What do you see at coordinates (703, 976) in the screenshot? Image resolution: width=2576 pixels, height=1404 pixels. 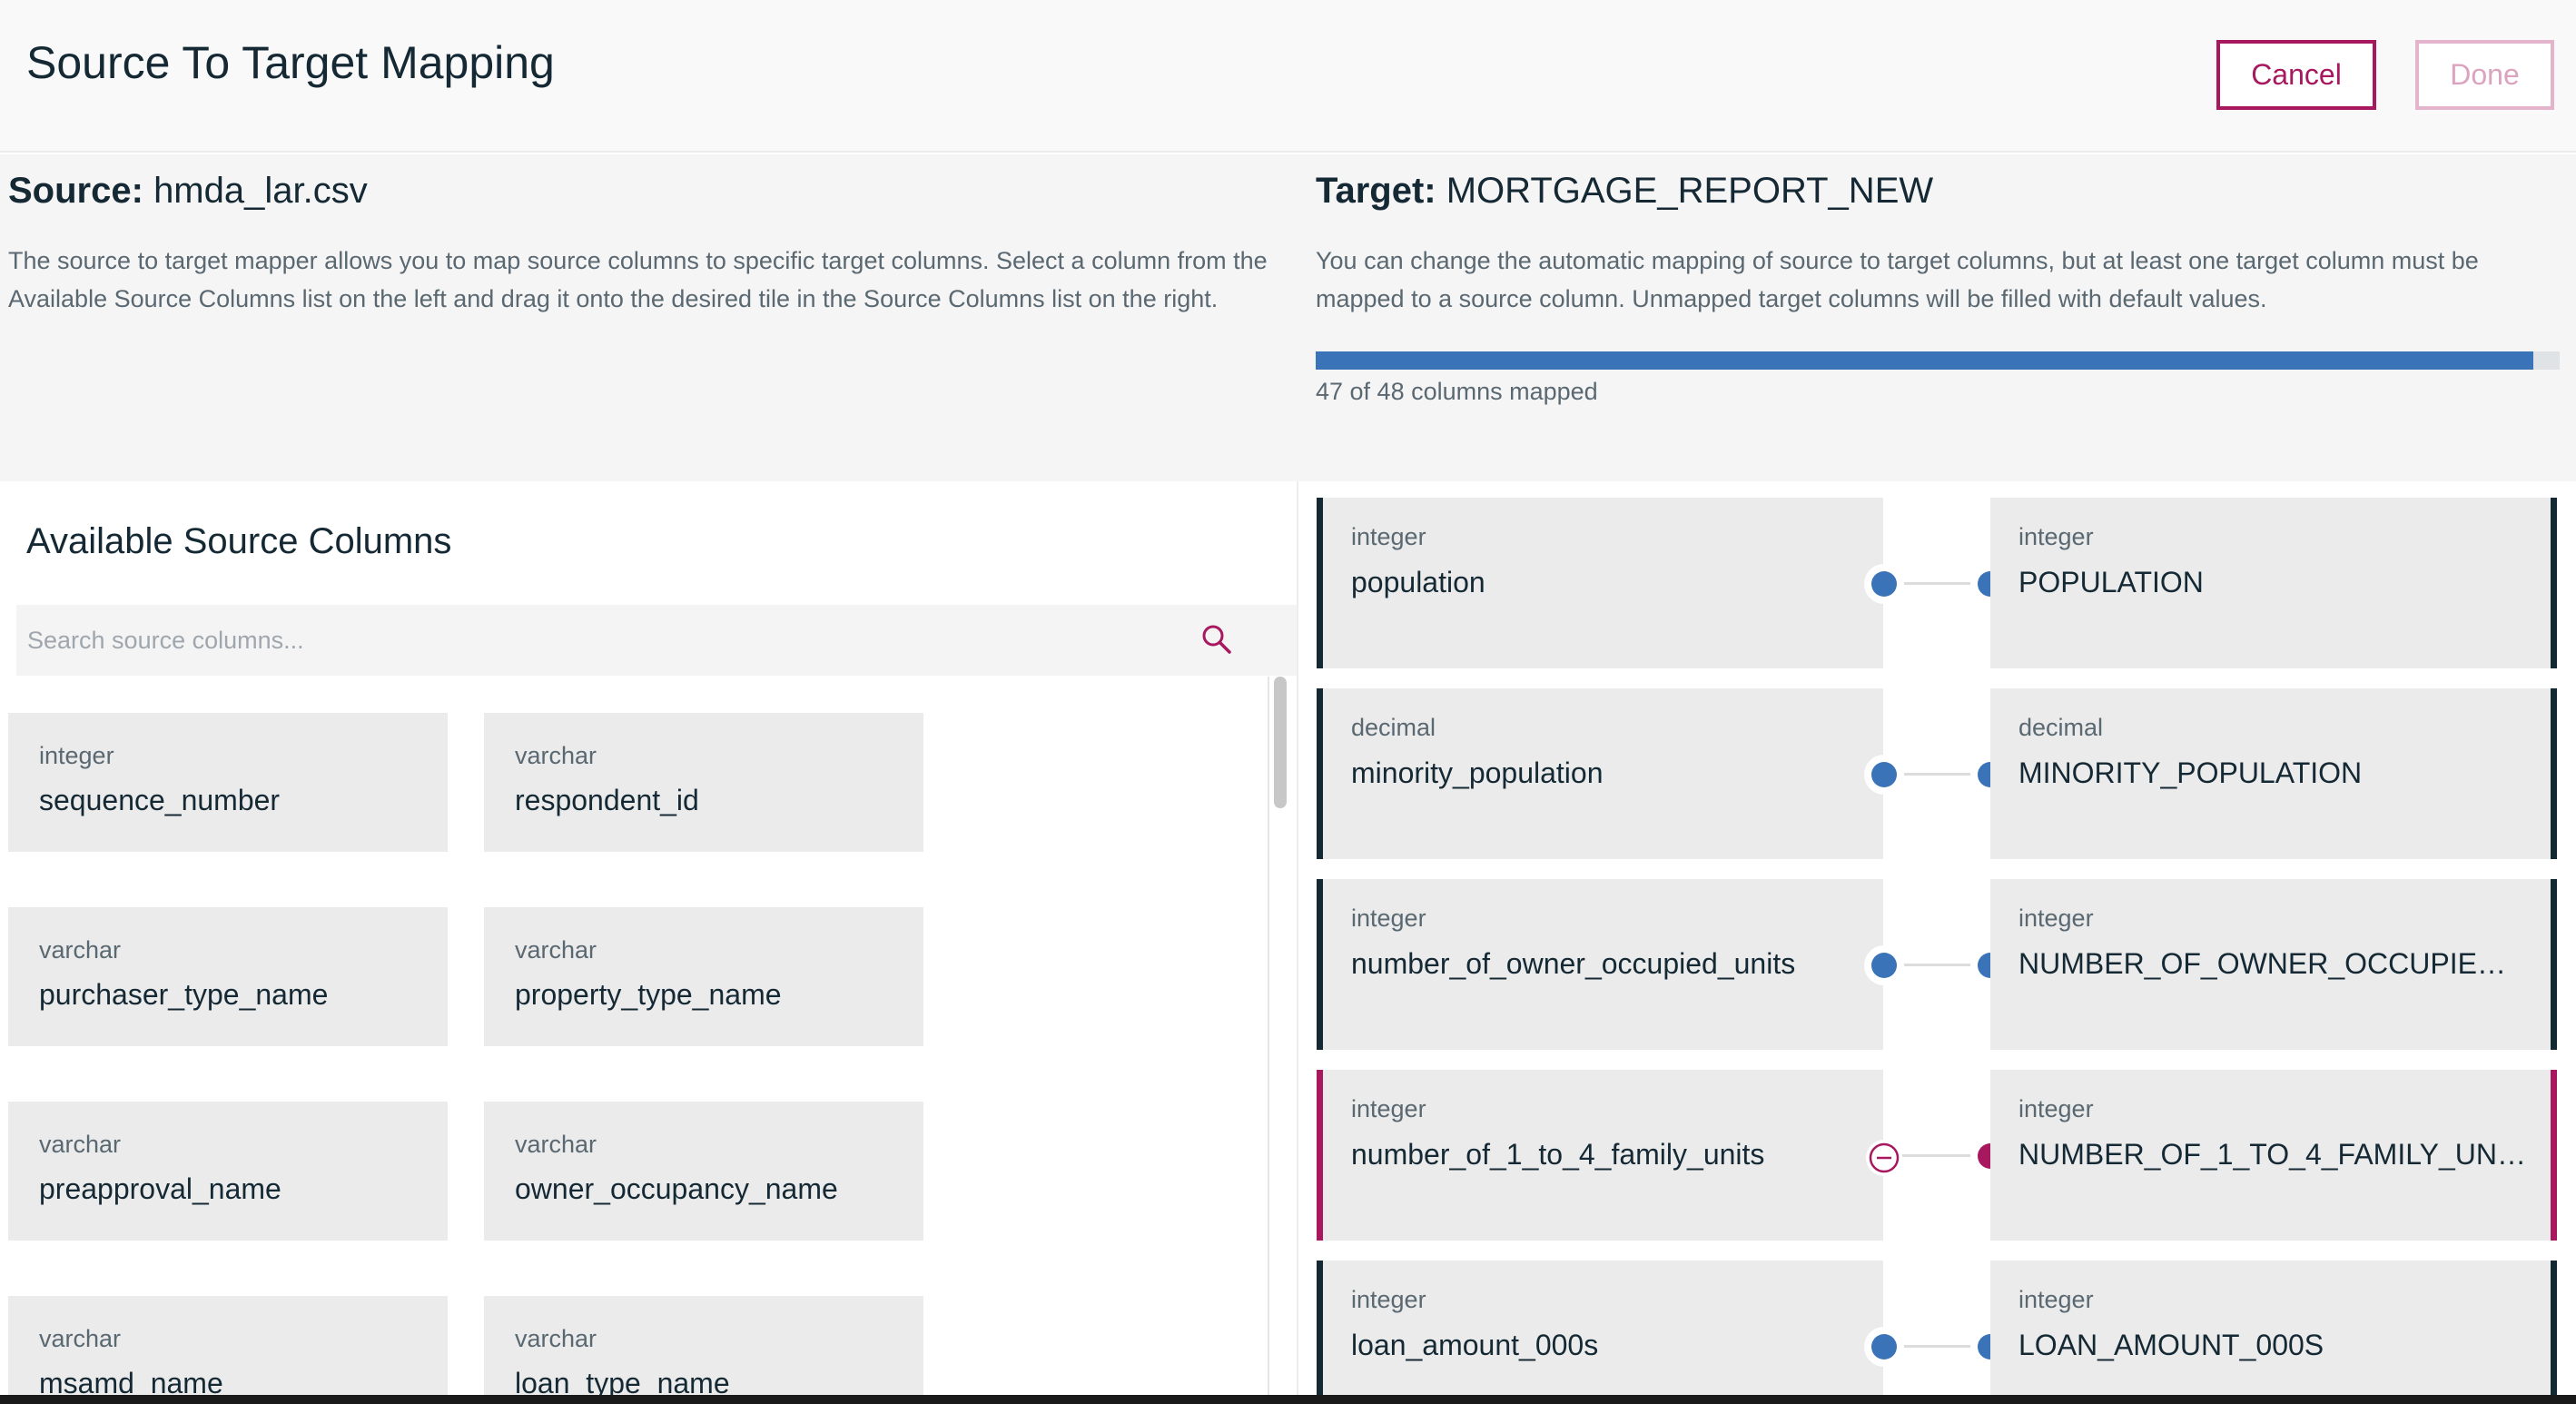 I see `source-column-tile: varchar property_type_name` at bounding box center [703, 976].